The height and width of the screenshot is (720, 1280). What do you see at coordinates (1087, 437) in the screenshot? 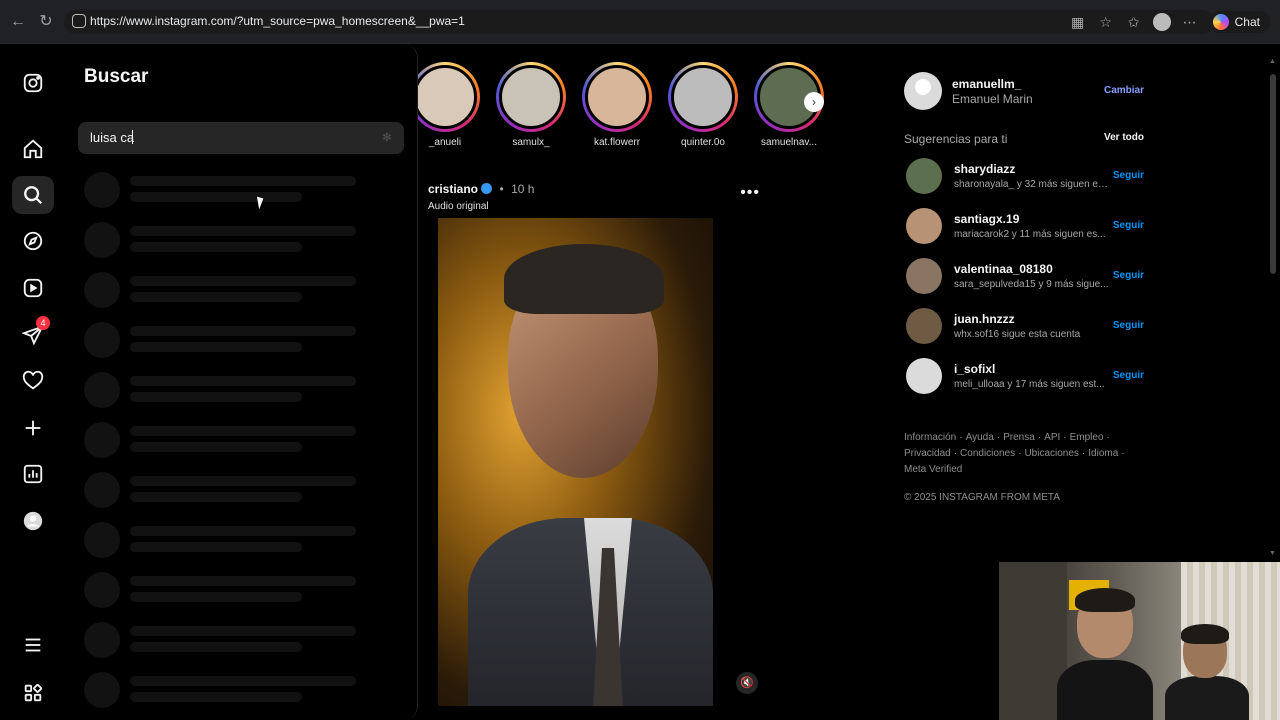
I see `footer-link: Empleo` at bounding box center [1087, 437].